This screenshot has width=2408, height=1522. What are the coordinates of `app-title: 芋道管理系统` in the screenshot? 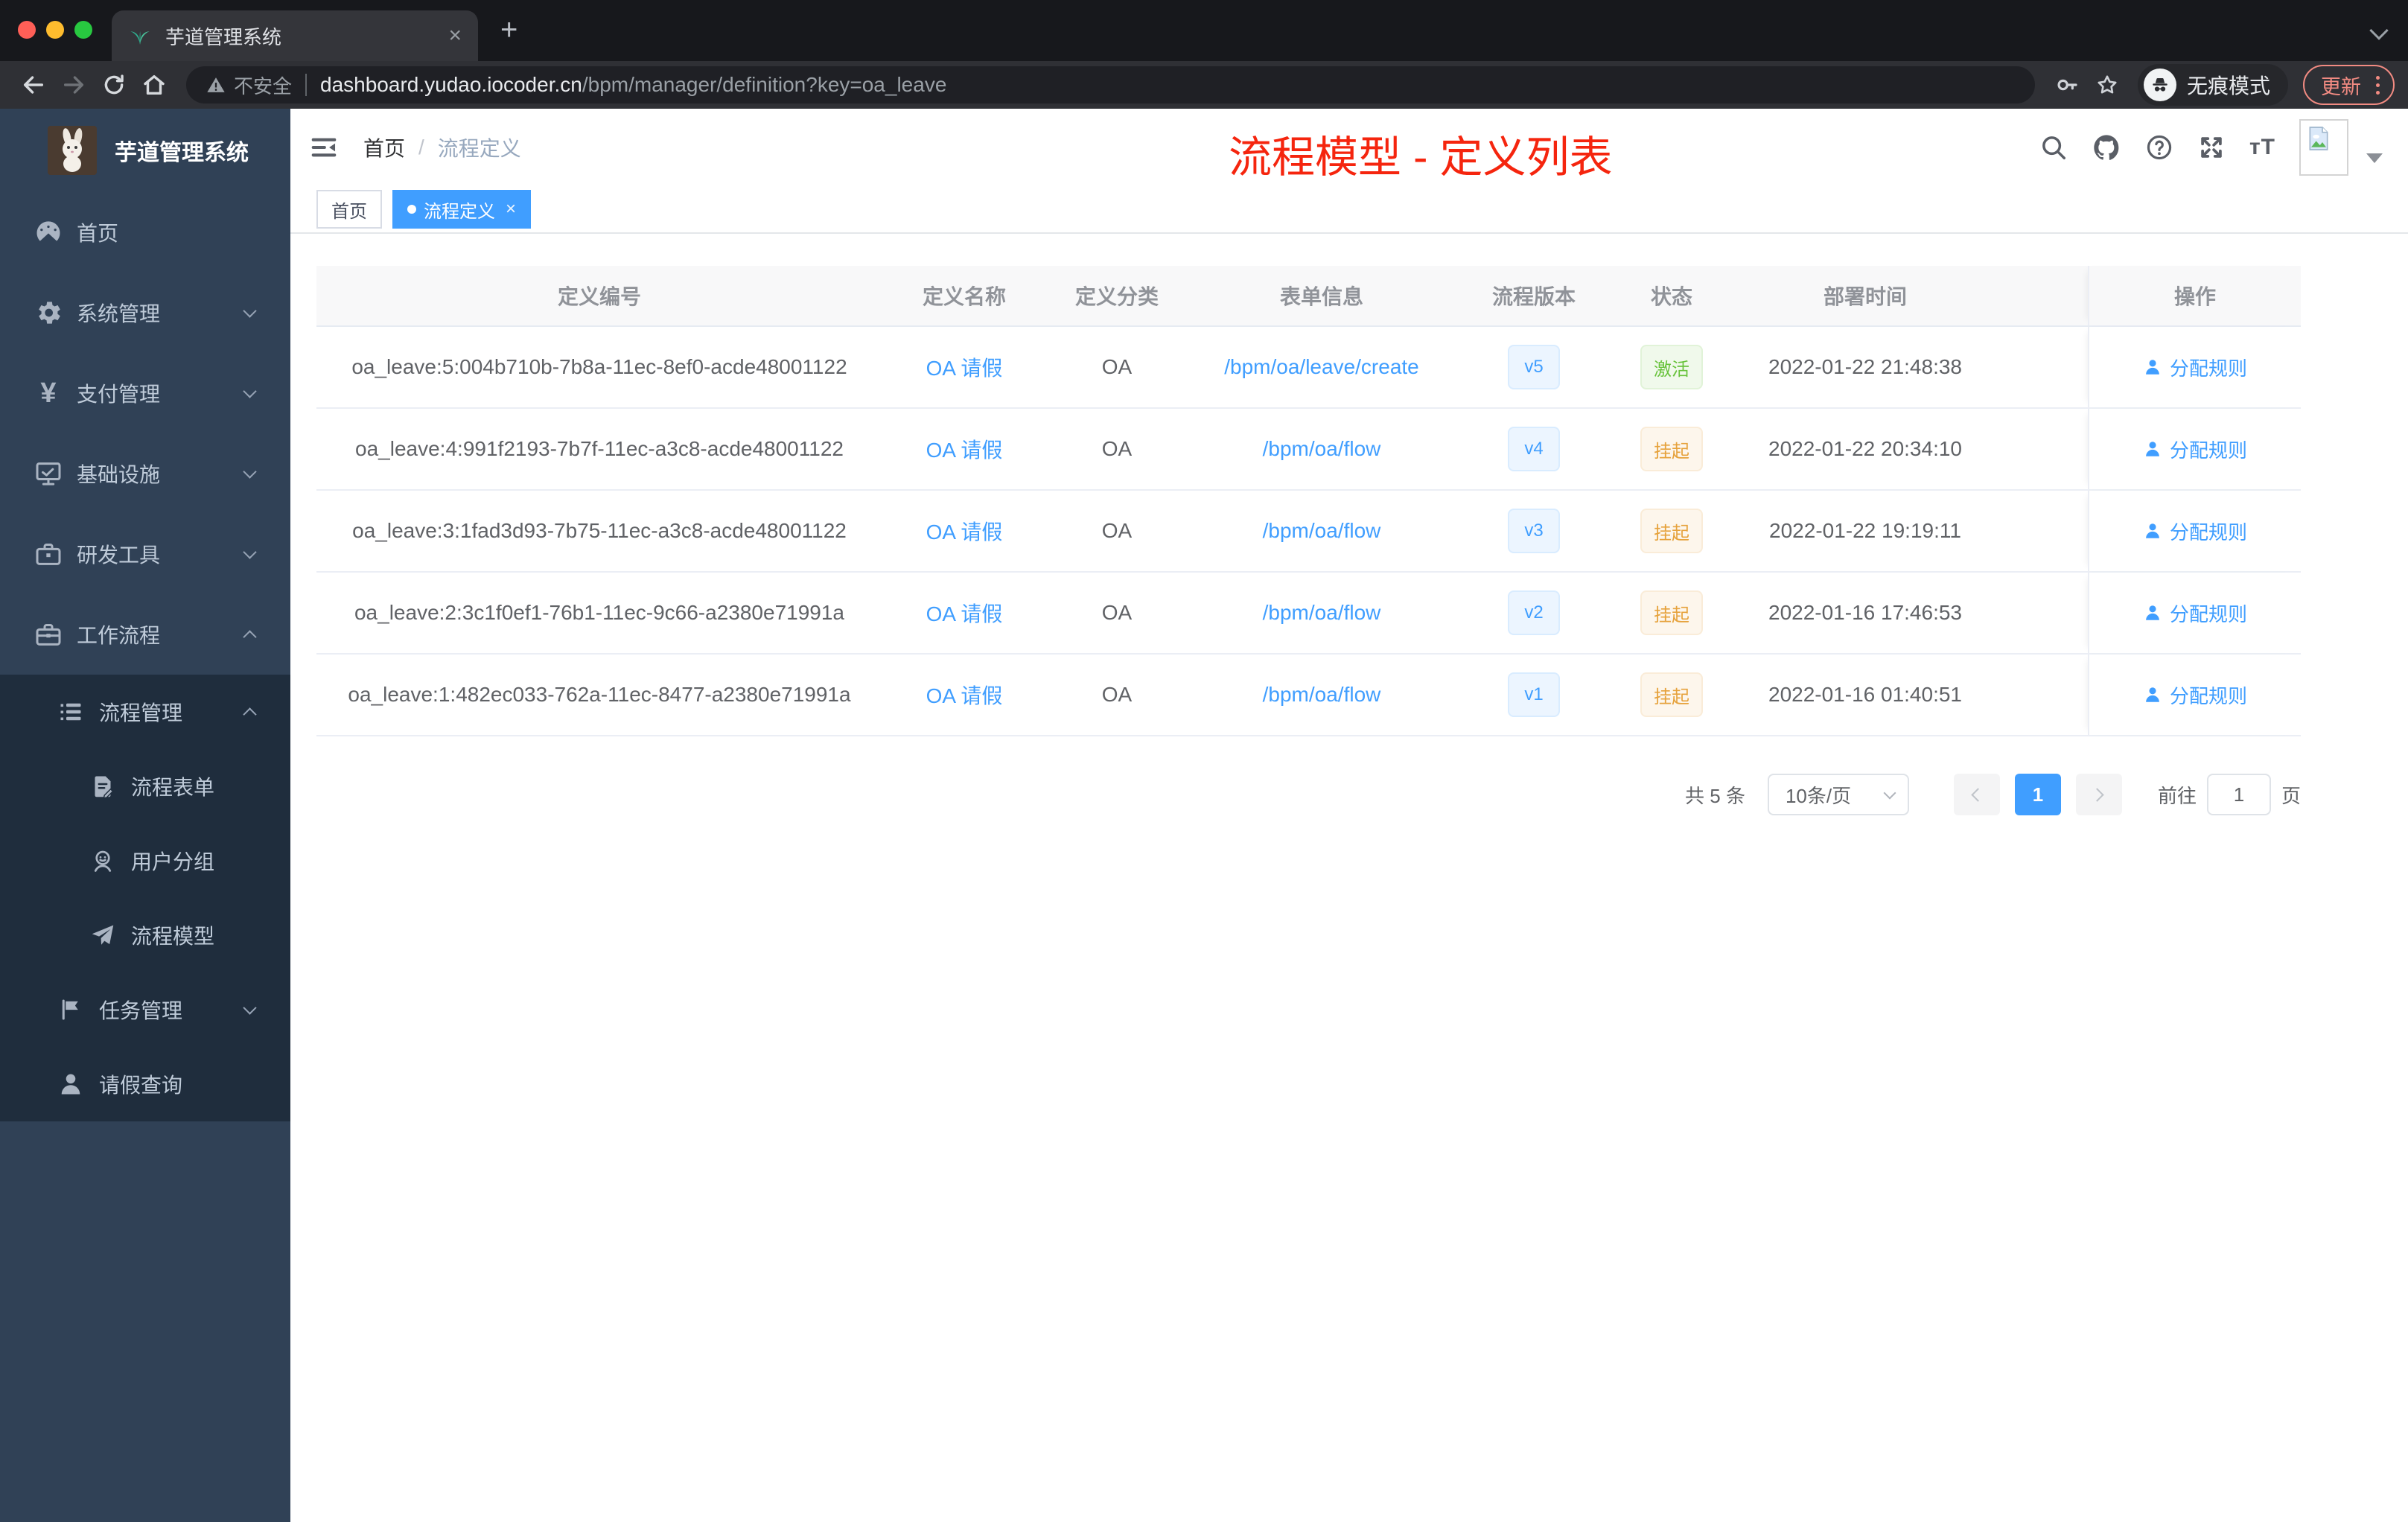 It's located at (182, 153).